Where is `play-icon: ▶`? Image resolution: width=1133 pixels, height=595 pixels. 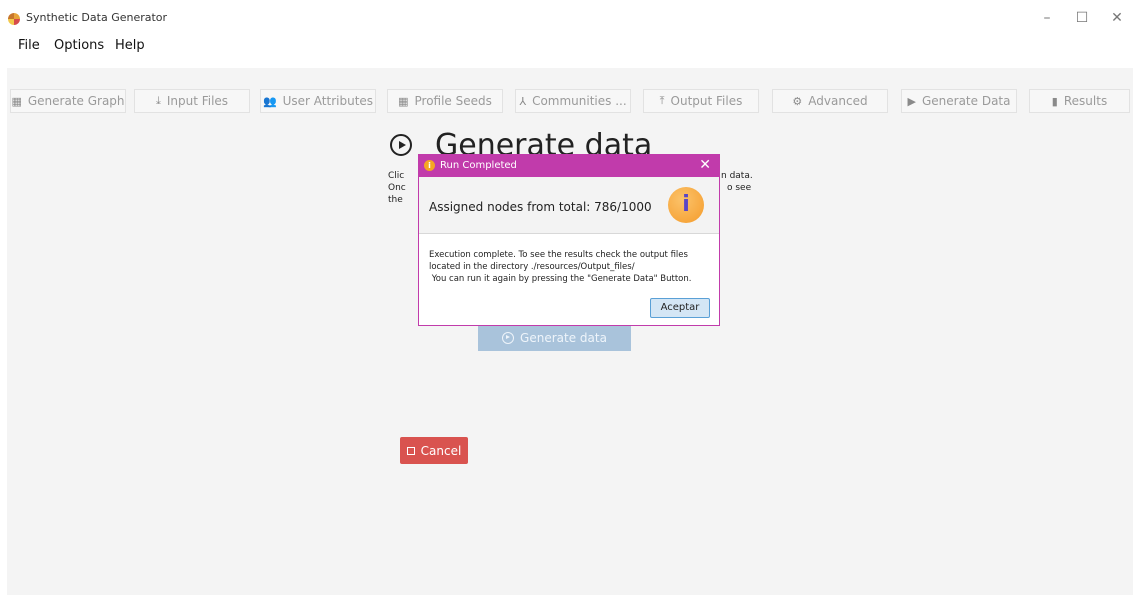
play-icon: ▶ is located at coordinates (911, 101).